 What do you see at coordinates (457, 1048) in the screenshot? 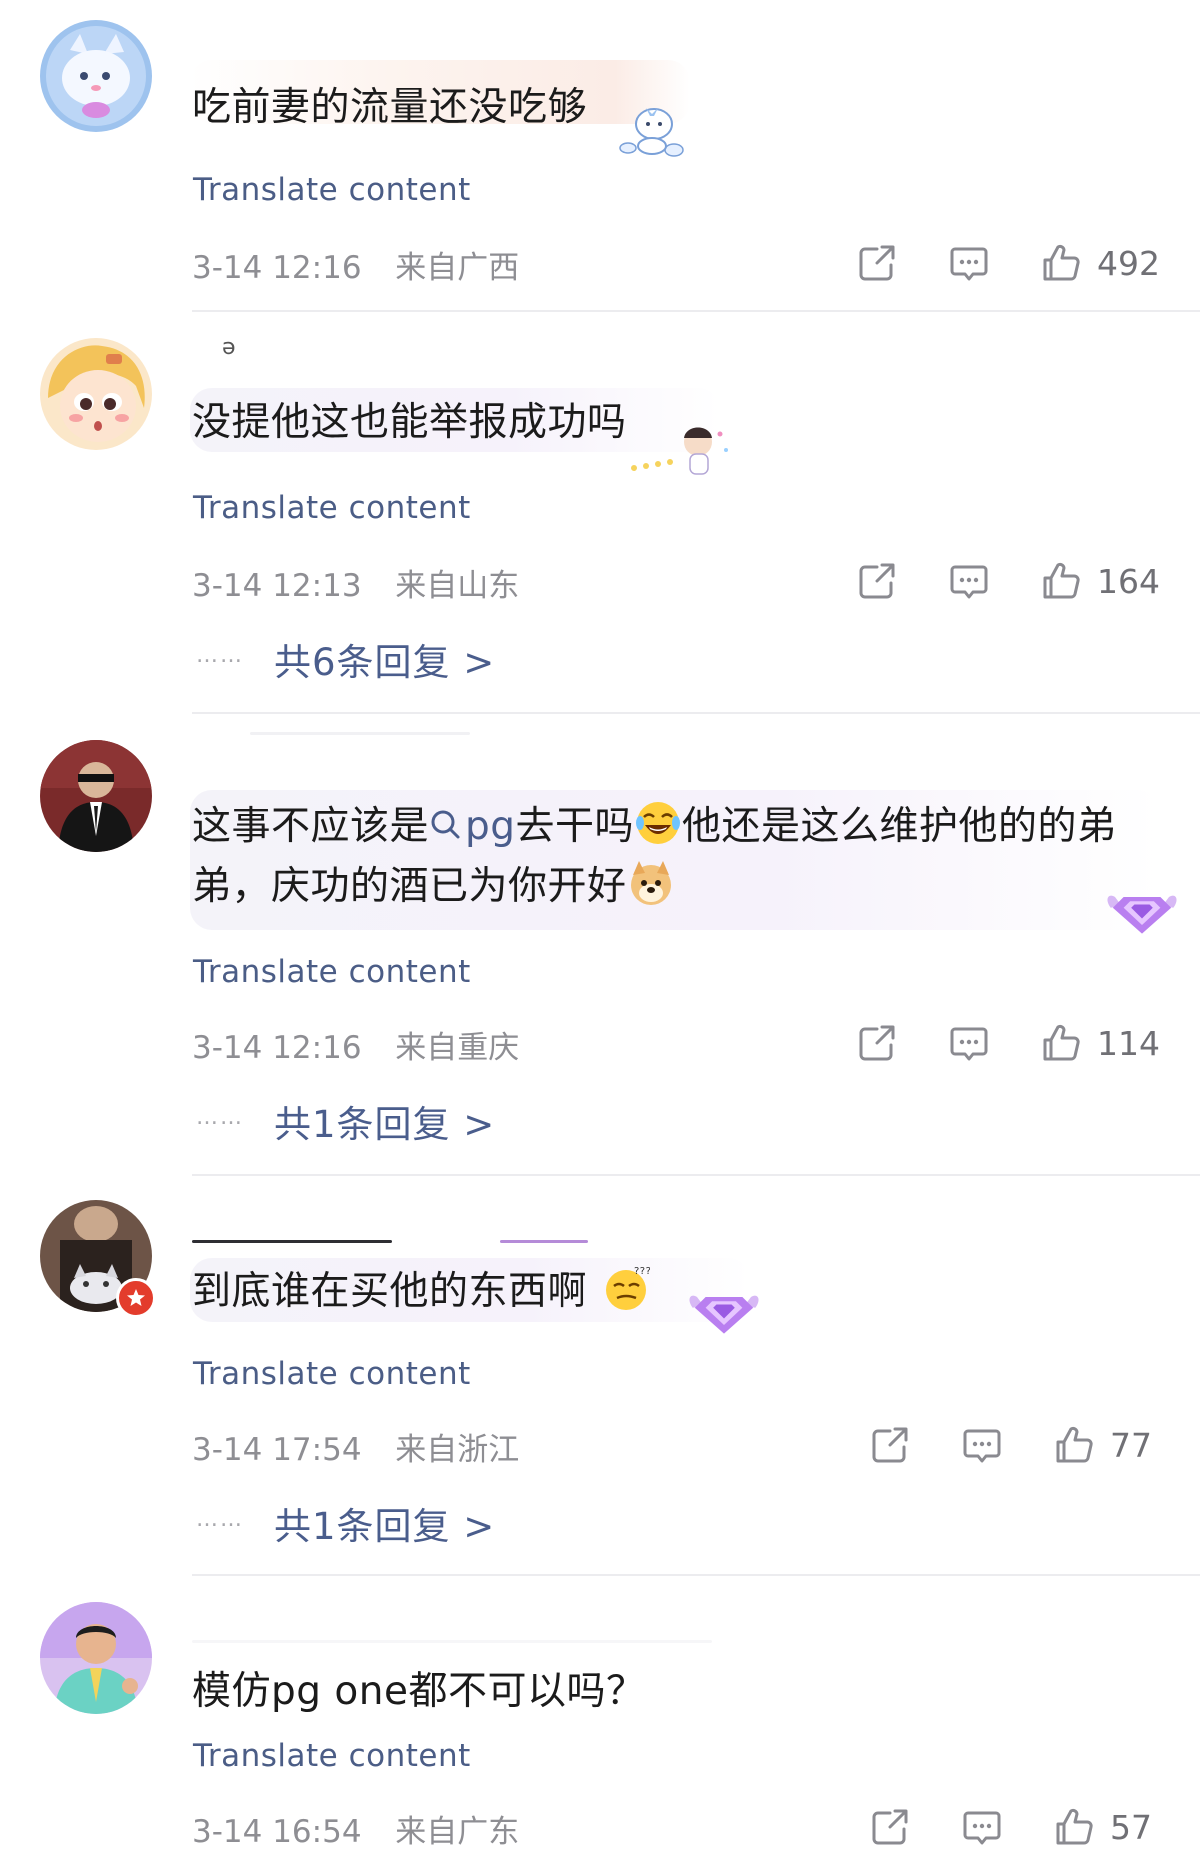
I see `location: 来自重庆` at bounding box center [457, 1048].